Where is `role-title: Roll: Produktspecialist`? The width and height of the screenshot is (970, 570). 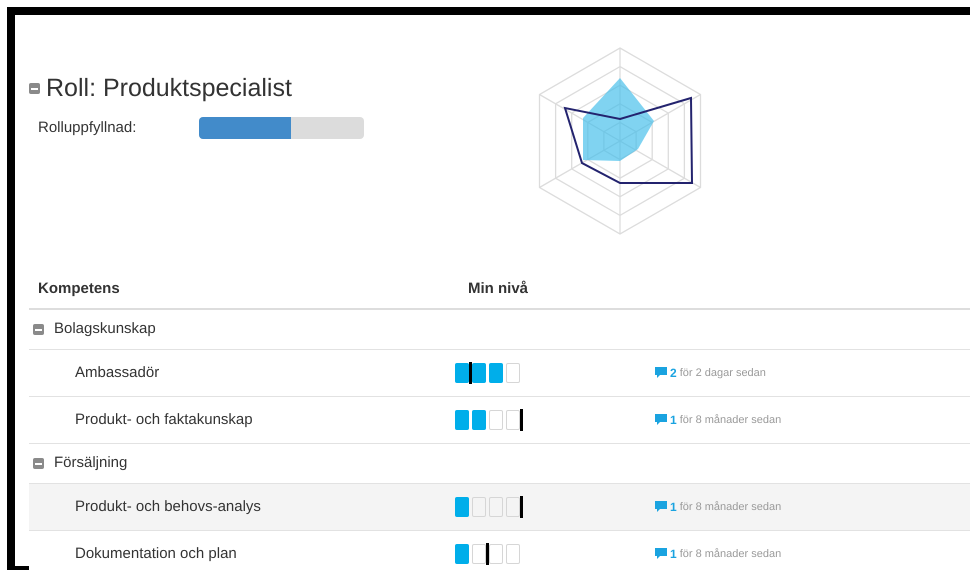
role-title: Roll: Produktspecialist is located at coordinates (169, 88).